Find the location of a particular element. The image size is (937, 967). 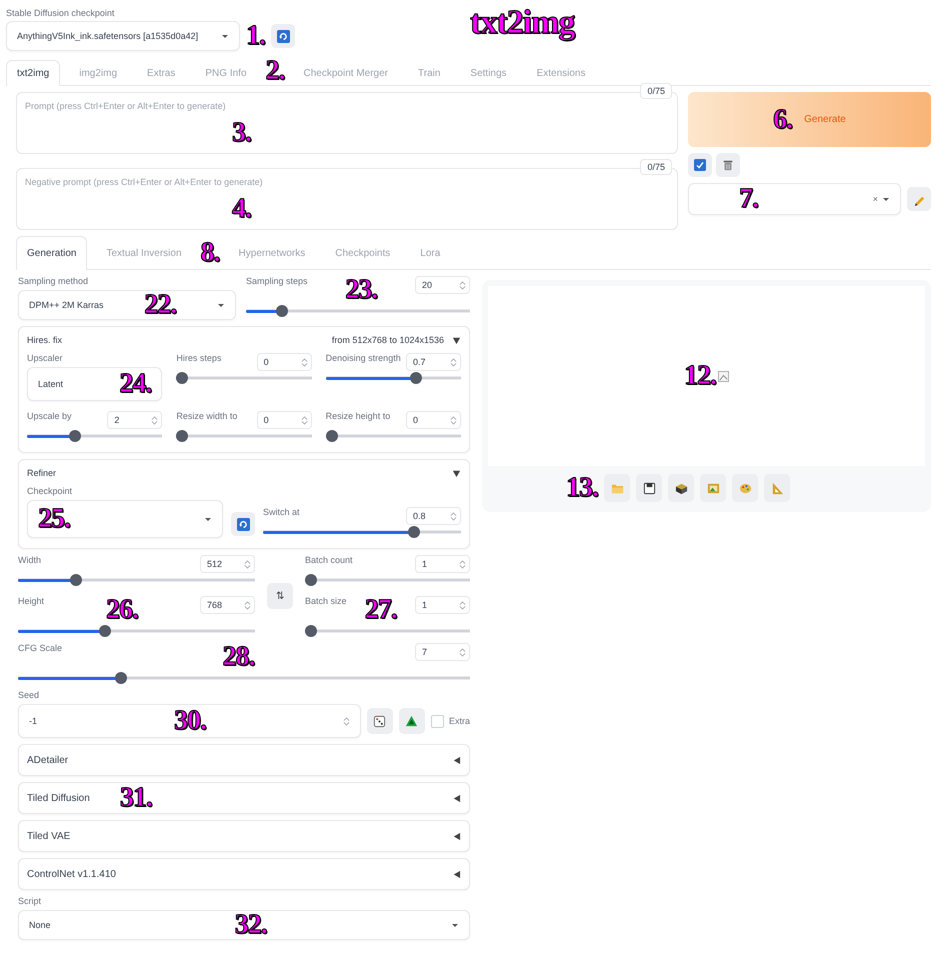

extra-checkbox is located at coordinates (437, 721).